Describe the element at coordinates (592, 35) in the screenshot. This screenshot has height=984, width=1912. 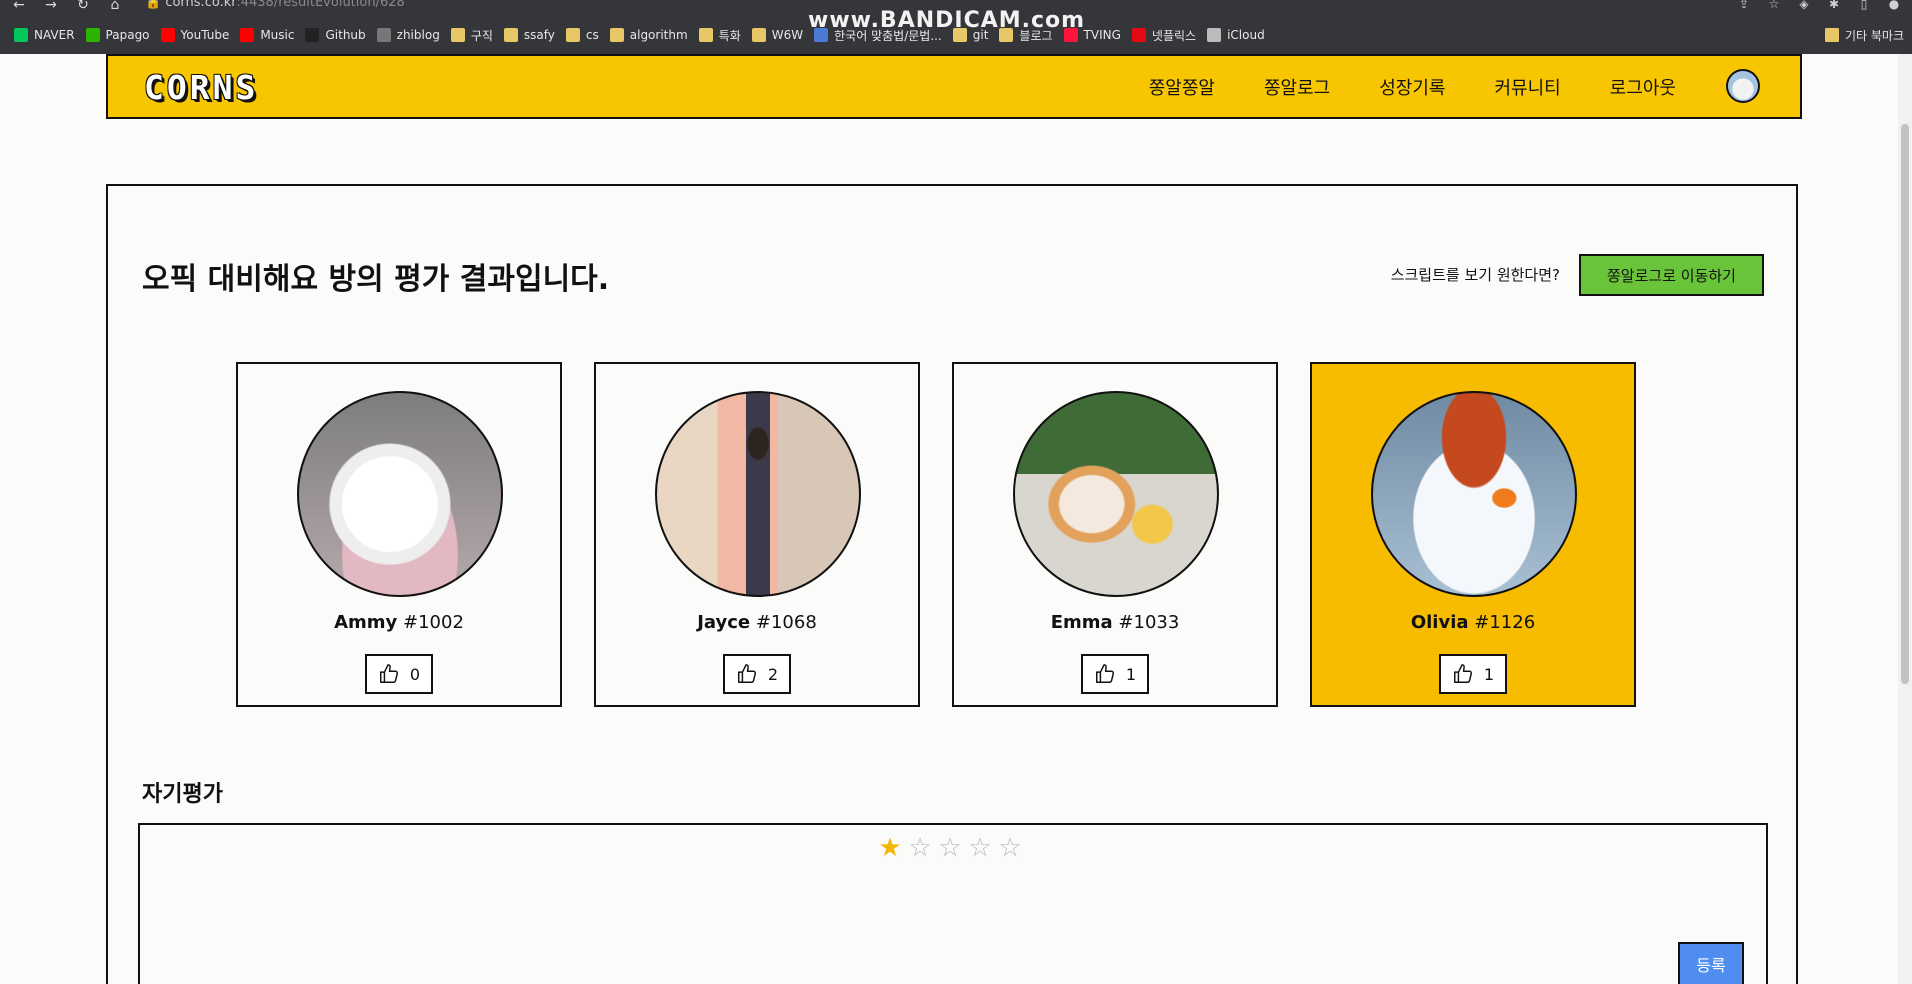
I see `bookmark-label: cs` at that location.